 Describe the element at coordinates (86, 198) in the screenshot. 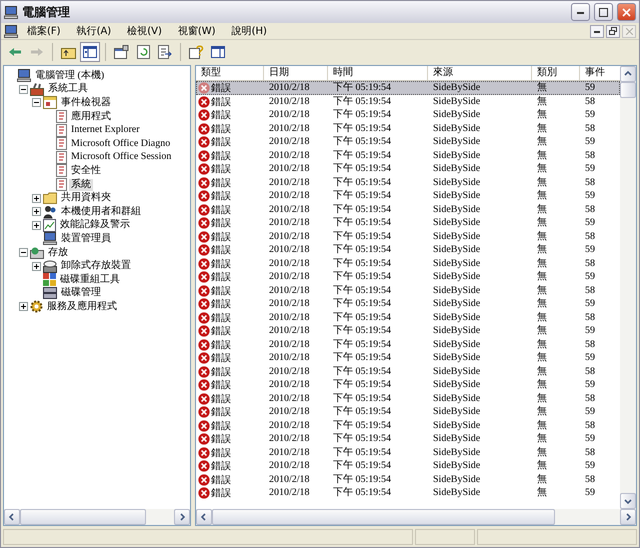

I see `tree-item: 共用資料夾` at that location.